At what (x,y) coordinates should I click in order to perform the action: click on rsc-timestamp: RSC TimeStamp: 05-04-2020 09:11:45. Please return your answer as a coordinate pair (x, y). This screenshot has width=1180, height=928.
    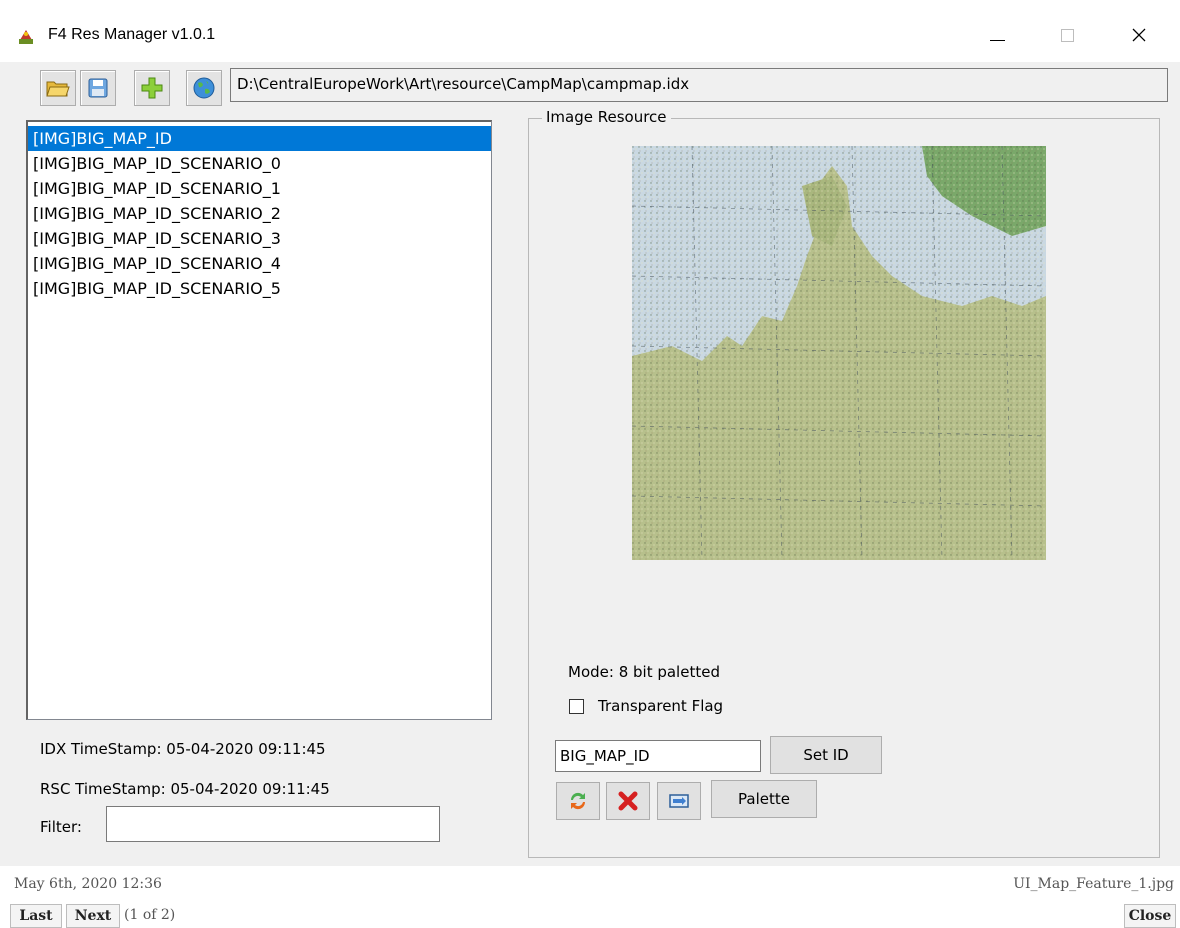
    Looking at the image, I should click on (185, 789).